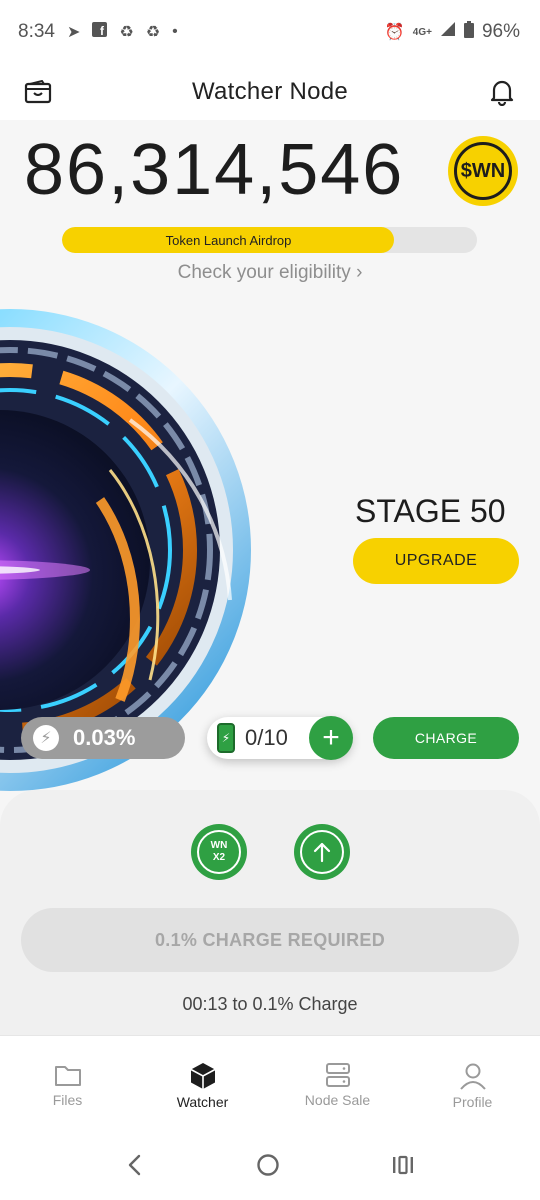 This screenshot has width=540, height=1200. Describe the element at coordinates (100, 32) in the screenshot. I see `facebook-icon: f` at that location.